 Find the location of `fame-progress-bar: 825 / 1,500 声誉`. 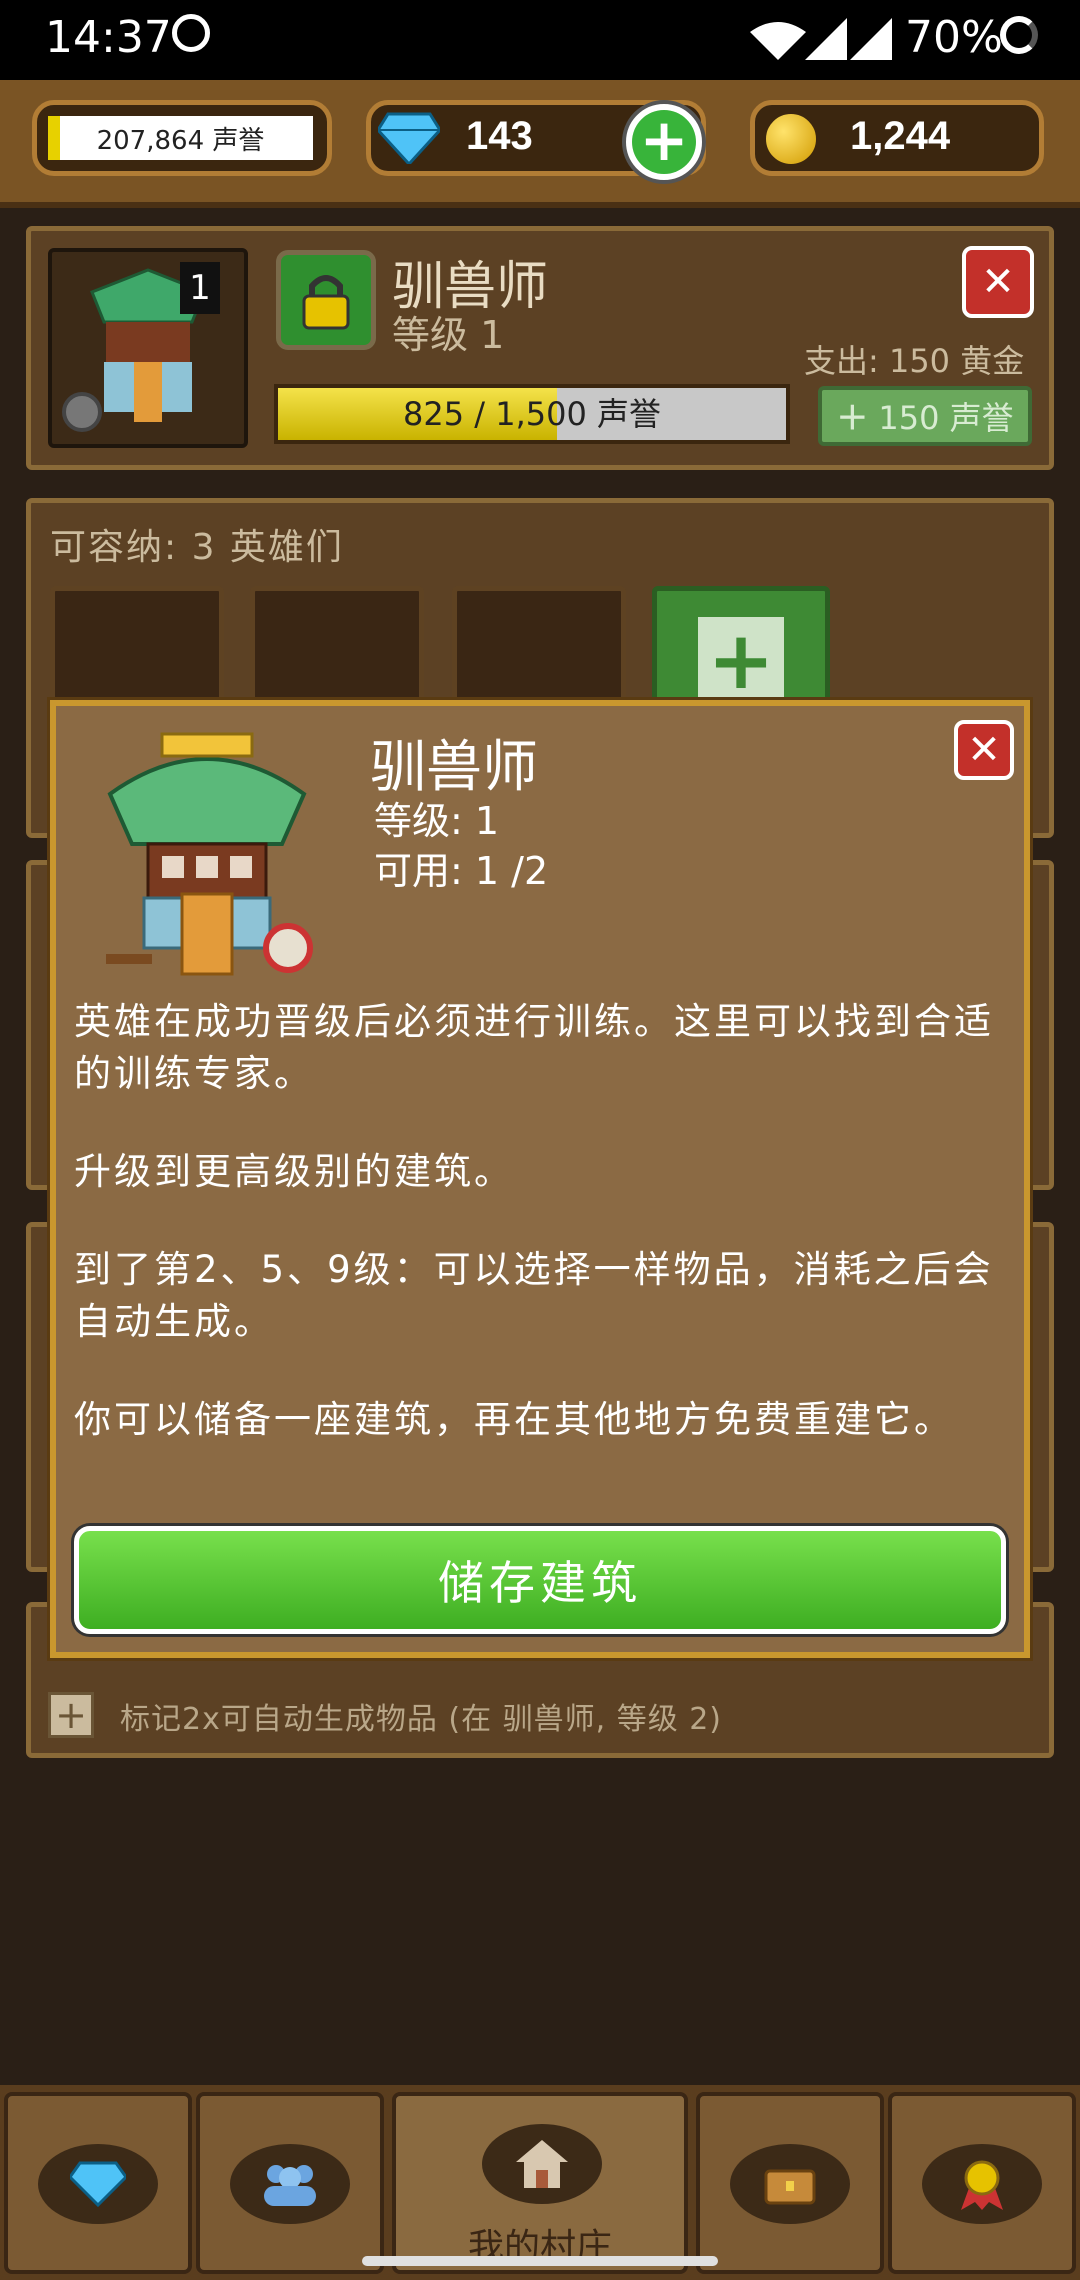

fame-progress-bar: 825 / 1,500 声誉 is located at coordinates (532, 414).